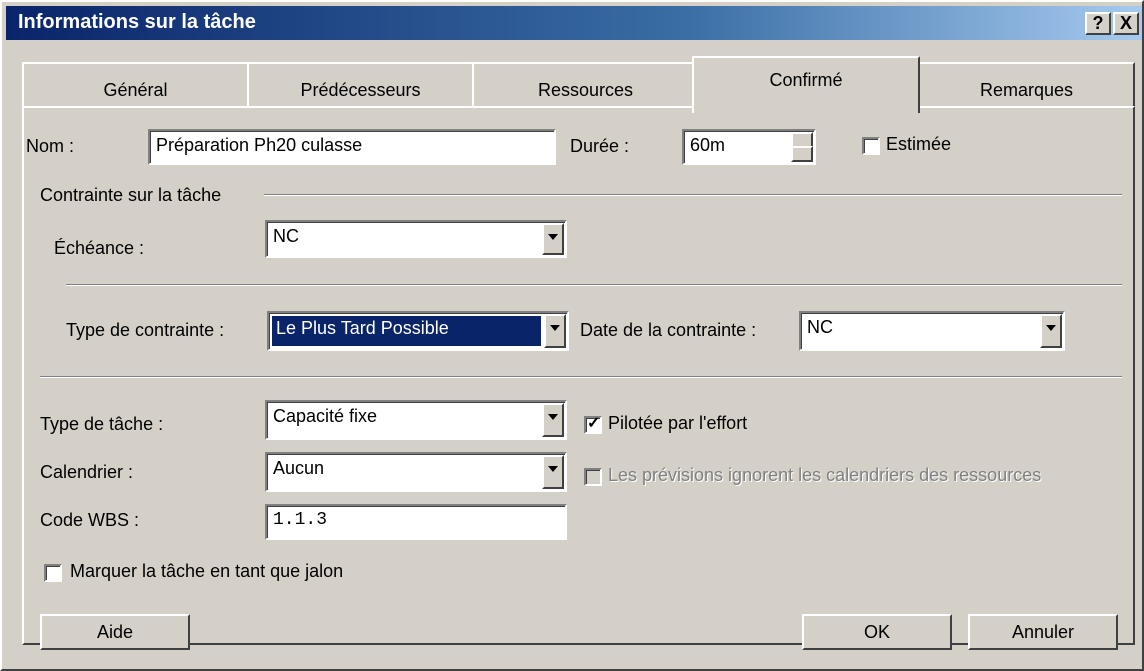  What do you see at coordinates (802, 154) in the screenshot?
I see `spin-down-icon` at bounding box center [802, 154].